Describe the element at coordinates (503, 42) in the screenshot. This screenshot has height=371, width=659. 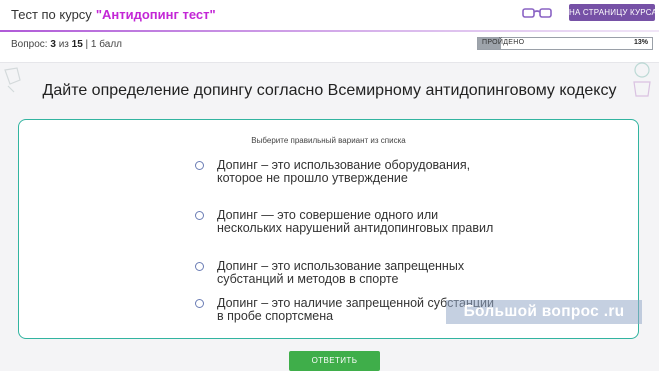
I see `progress-label: ПРОЙДЕНО` at that location.